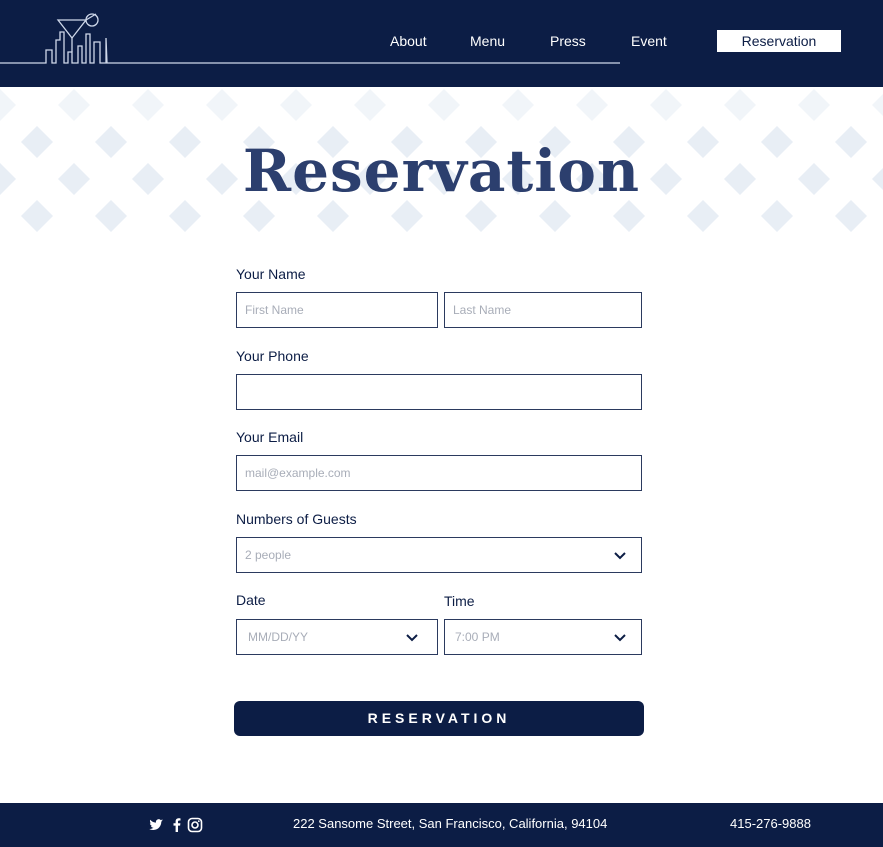 This screenshot has height=847, width=883. What do you see at coordinates (195, 825) in the screenshot?
I see `instagram-icon` at bounding box center [195, 825].